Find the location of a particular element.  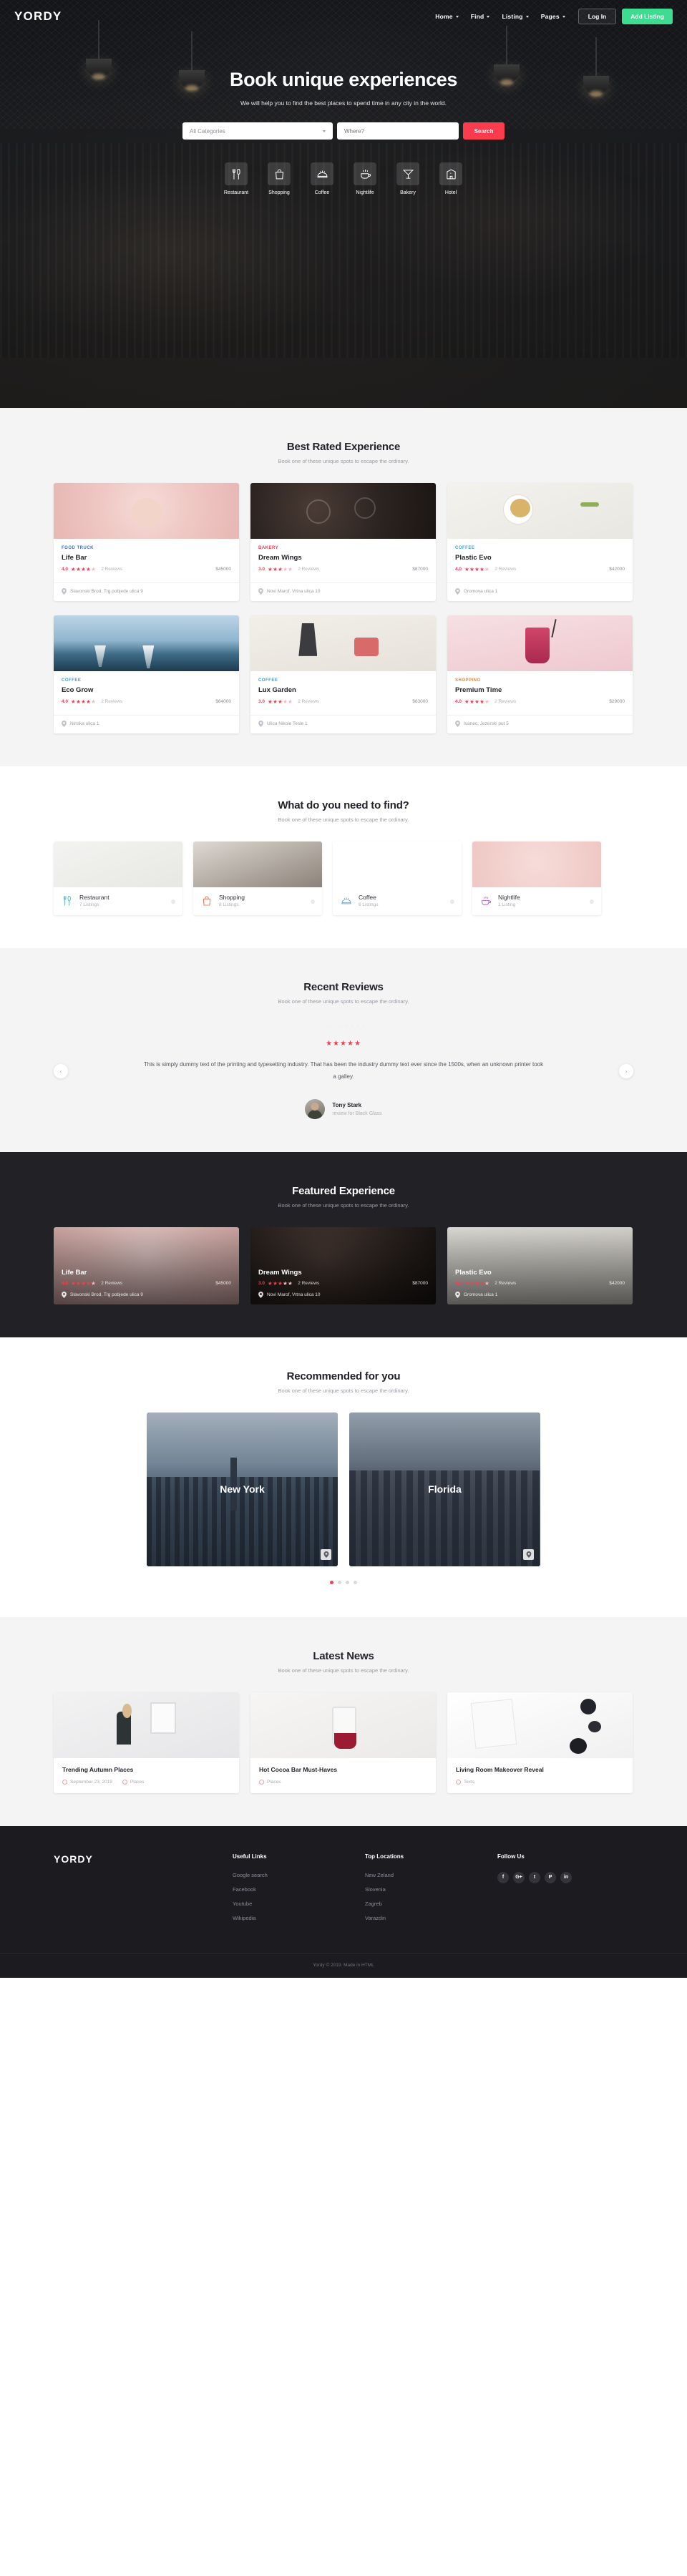

add-listing-button: Add Listing is located at coordinates (647, 16).